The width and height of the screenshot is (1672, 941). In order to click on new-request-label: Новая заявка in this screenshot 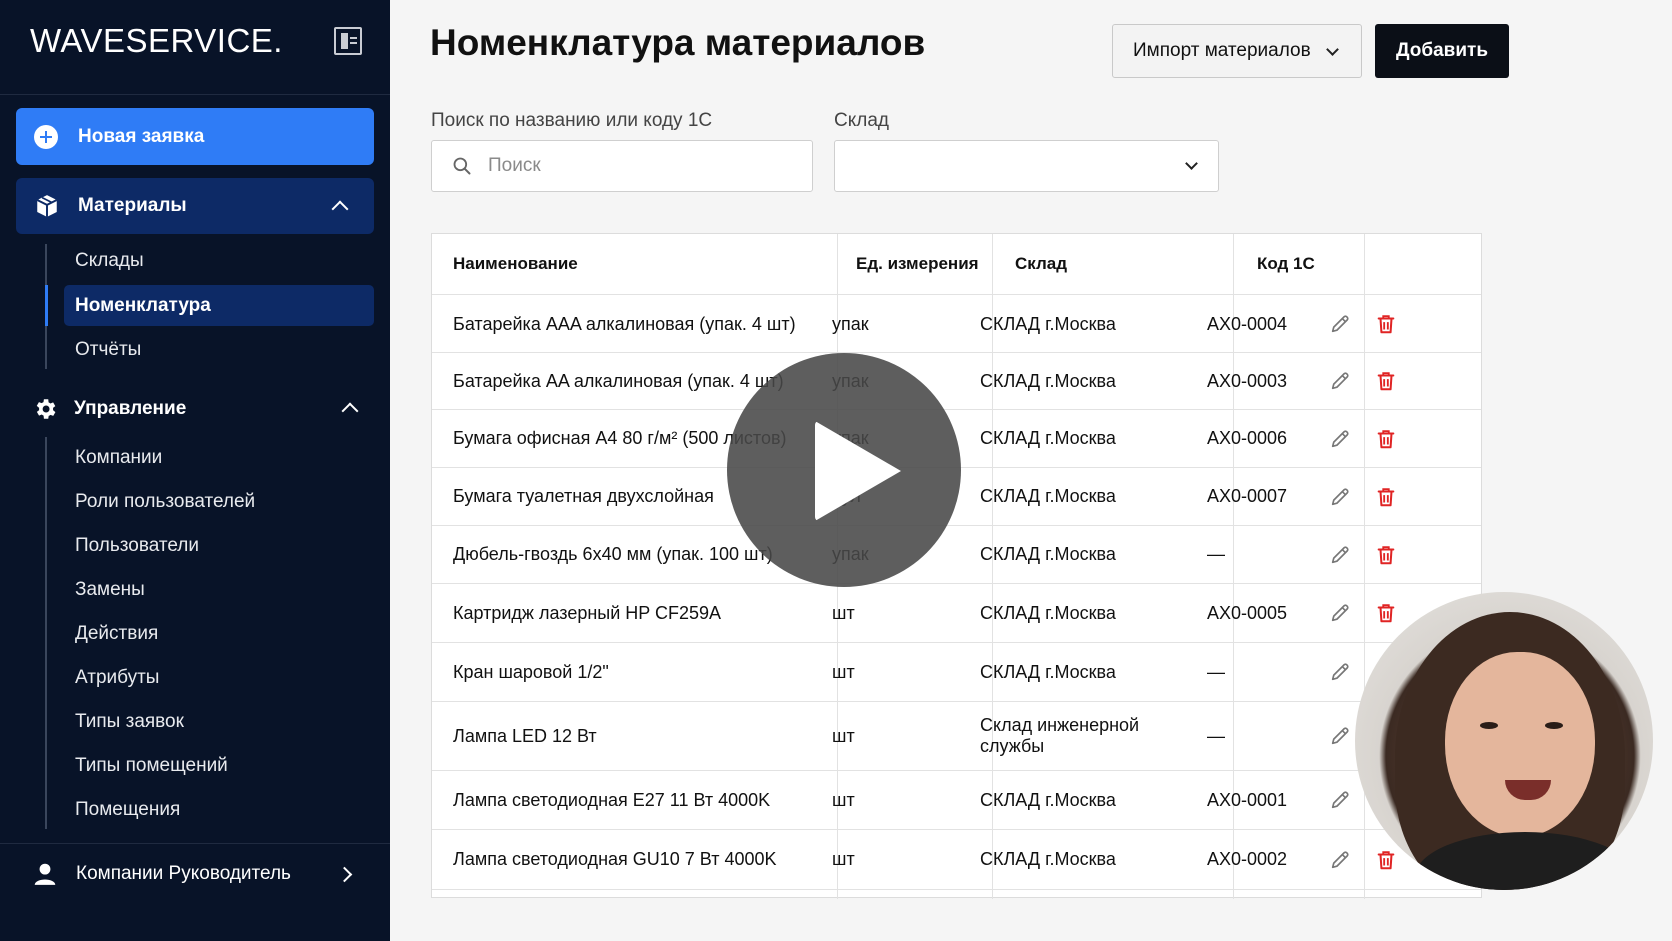, I will do `click(141, 136)`.